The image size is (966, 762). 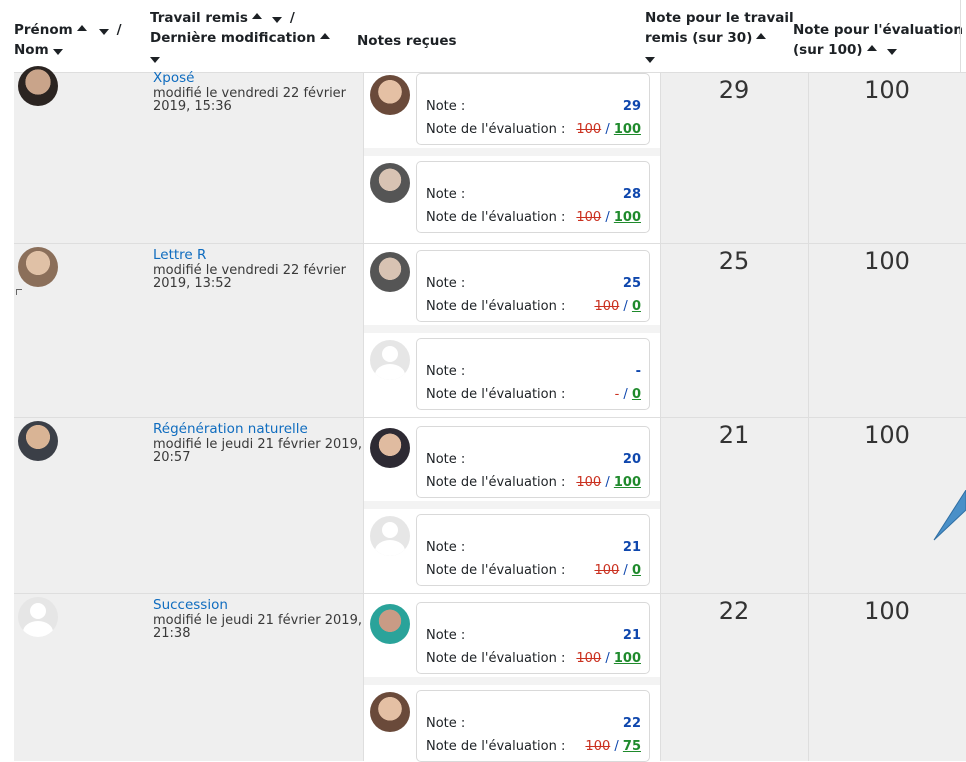 I want to click on sort-last-name-link: Nom, so click(x=31, y=50).